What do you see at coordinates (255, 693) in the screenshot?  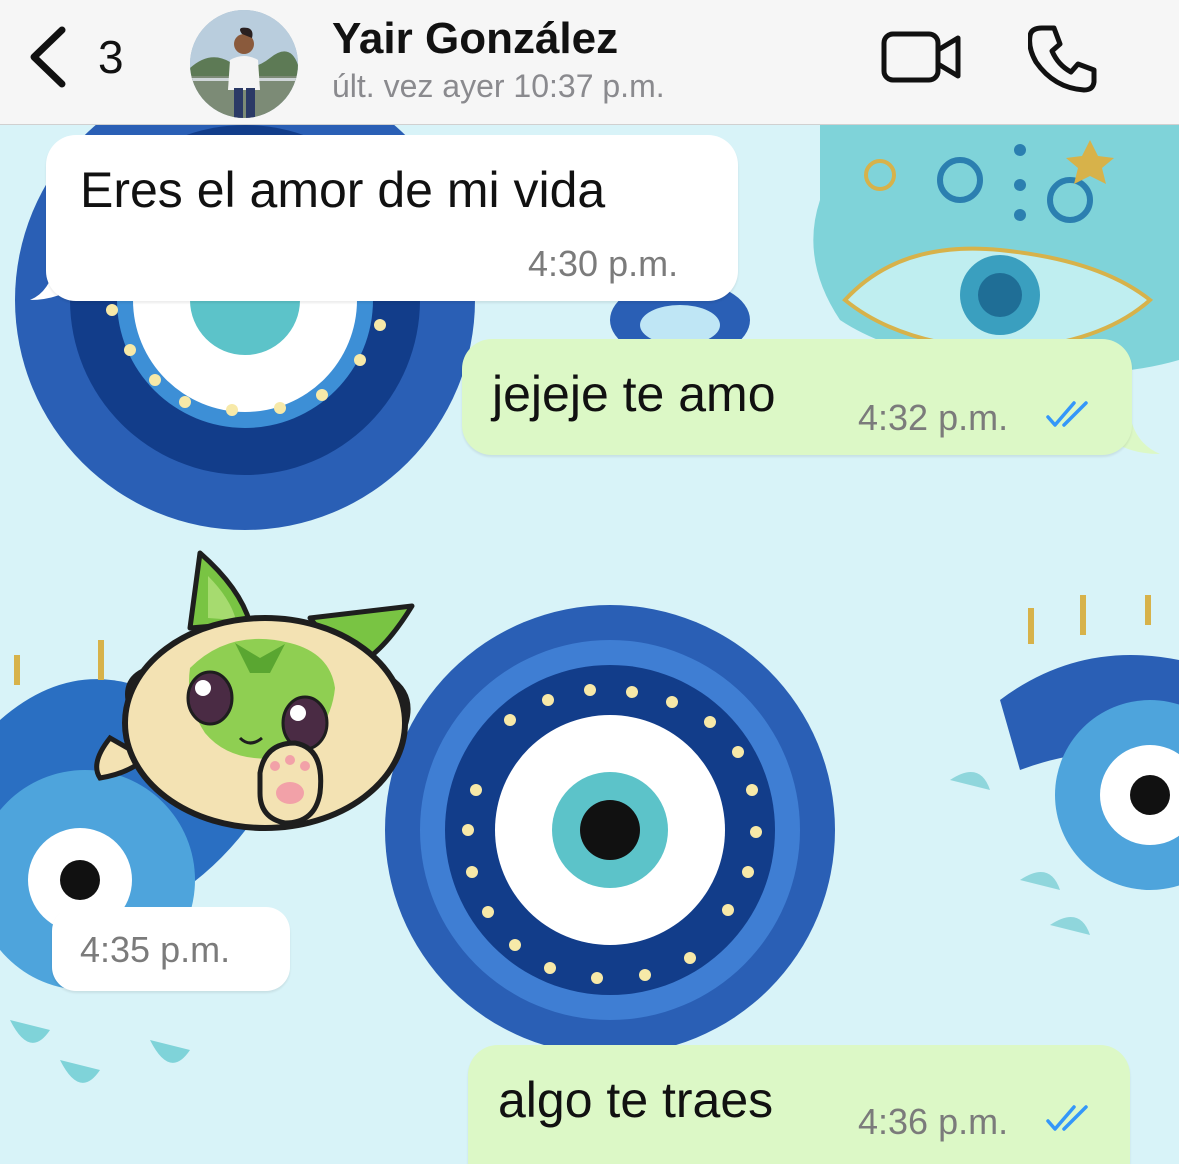 I see `cat-sticker` at bounding box center [255, 693].